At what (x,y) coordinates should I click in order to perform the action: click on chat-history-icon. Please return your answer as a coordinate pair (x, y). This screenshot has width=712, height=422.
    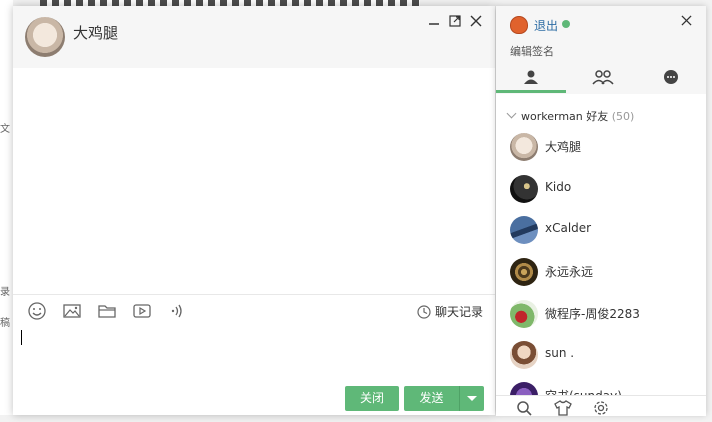
    Looking at the image, I should click on (671, 77).